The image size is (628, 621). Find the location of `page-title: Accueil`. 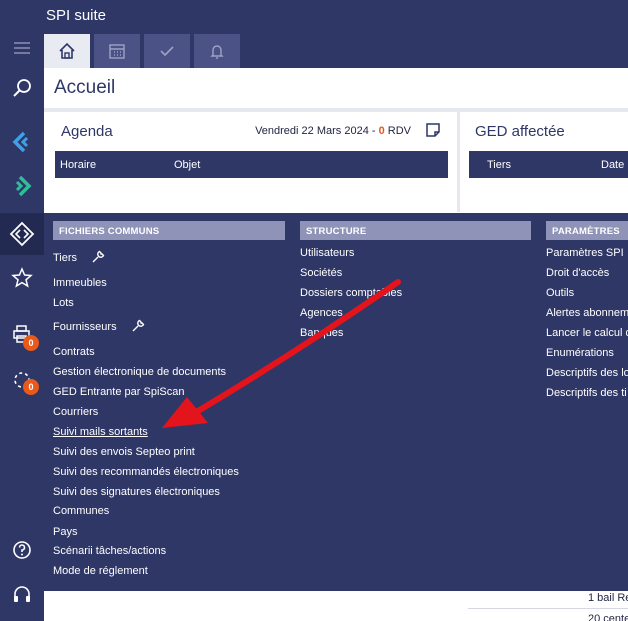

page-title: Accueil is located at coordinates (85, 87).